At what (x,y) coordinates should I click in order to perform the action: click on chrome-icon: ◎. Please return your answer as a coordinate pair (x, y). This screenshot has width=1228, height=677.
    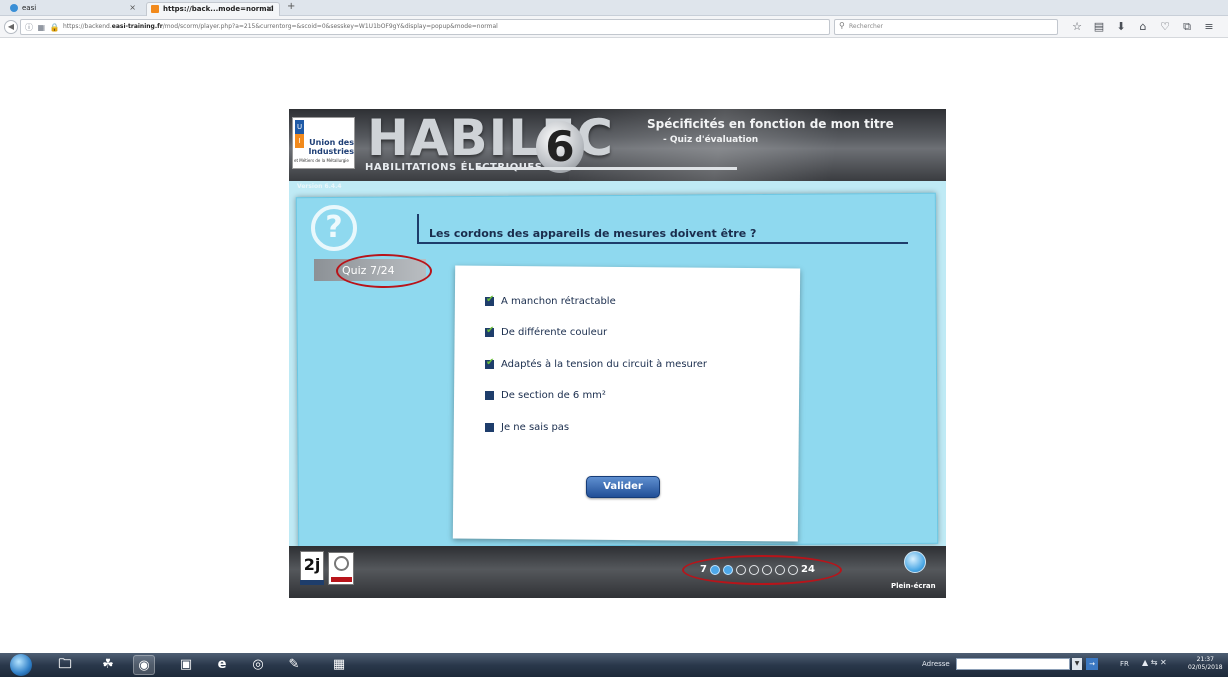
    Looking at the image, I should click on (258, 665).